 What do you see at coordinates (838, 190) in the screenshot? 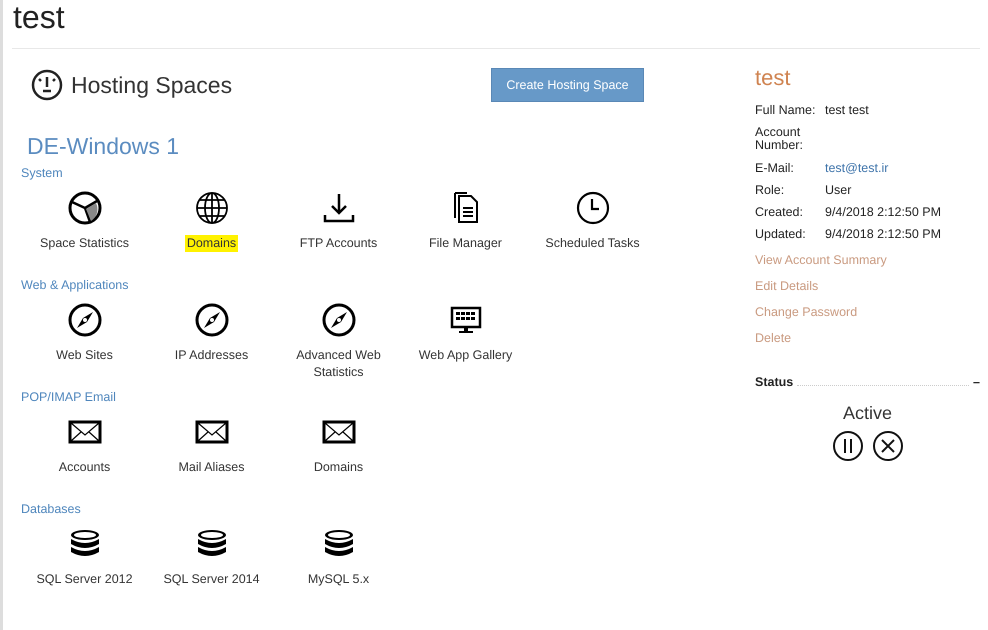
I see `field-value: User` at bounding box center [838, 190].